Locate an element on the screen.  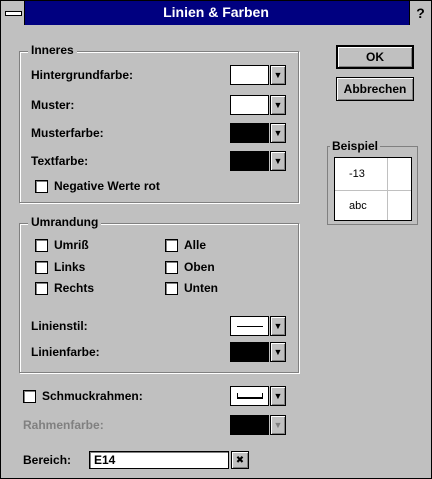
range-input: E14 is located at coordinates (159, 460).